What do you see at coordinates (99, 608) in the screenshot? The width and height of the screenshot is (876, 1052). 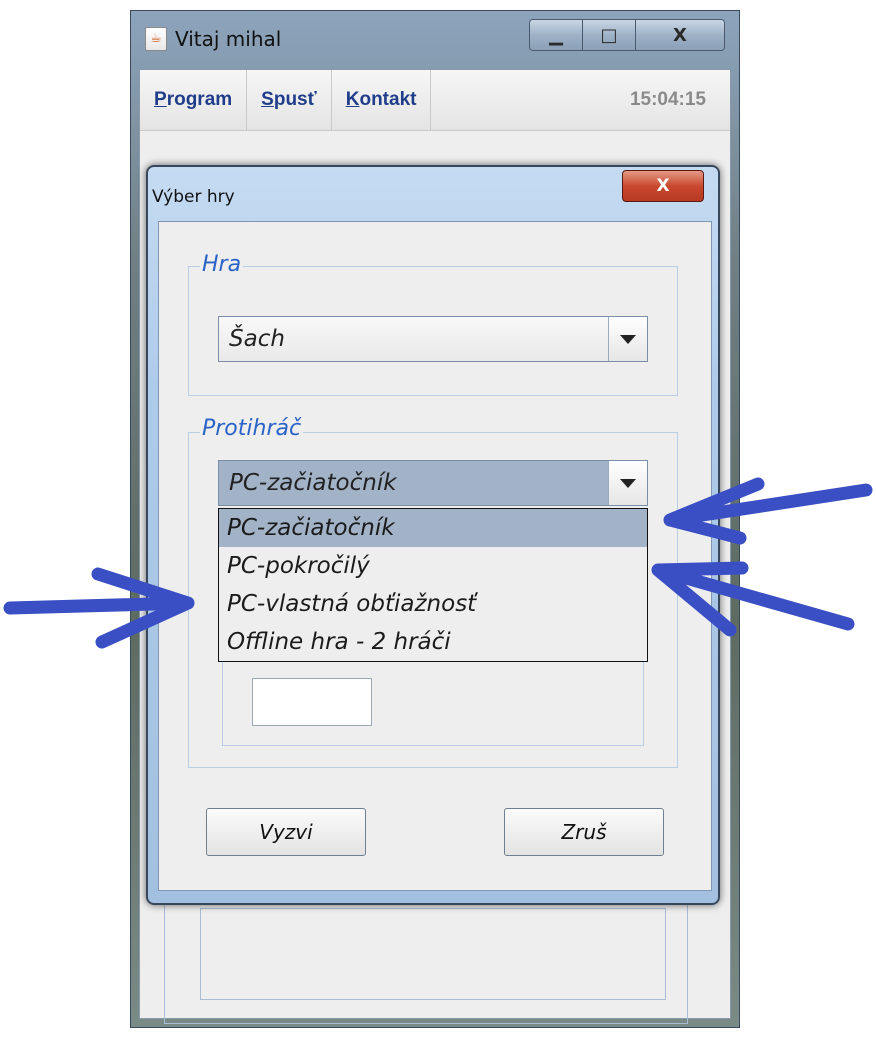 I see `annotation-arrow-left` at bounding box center [99, 608].